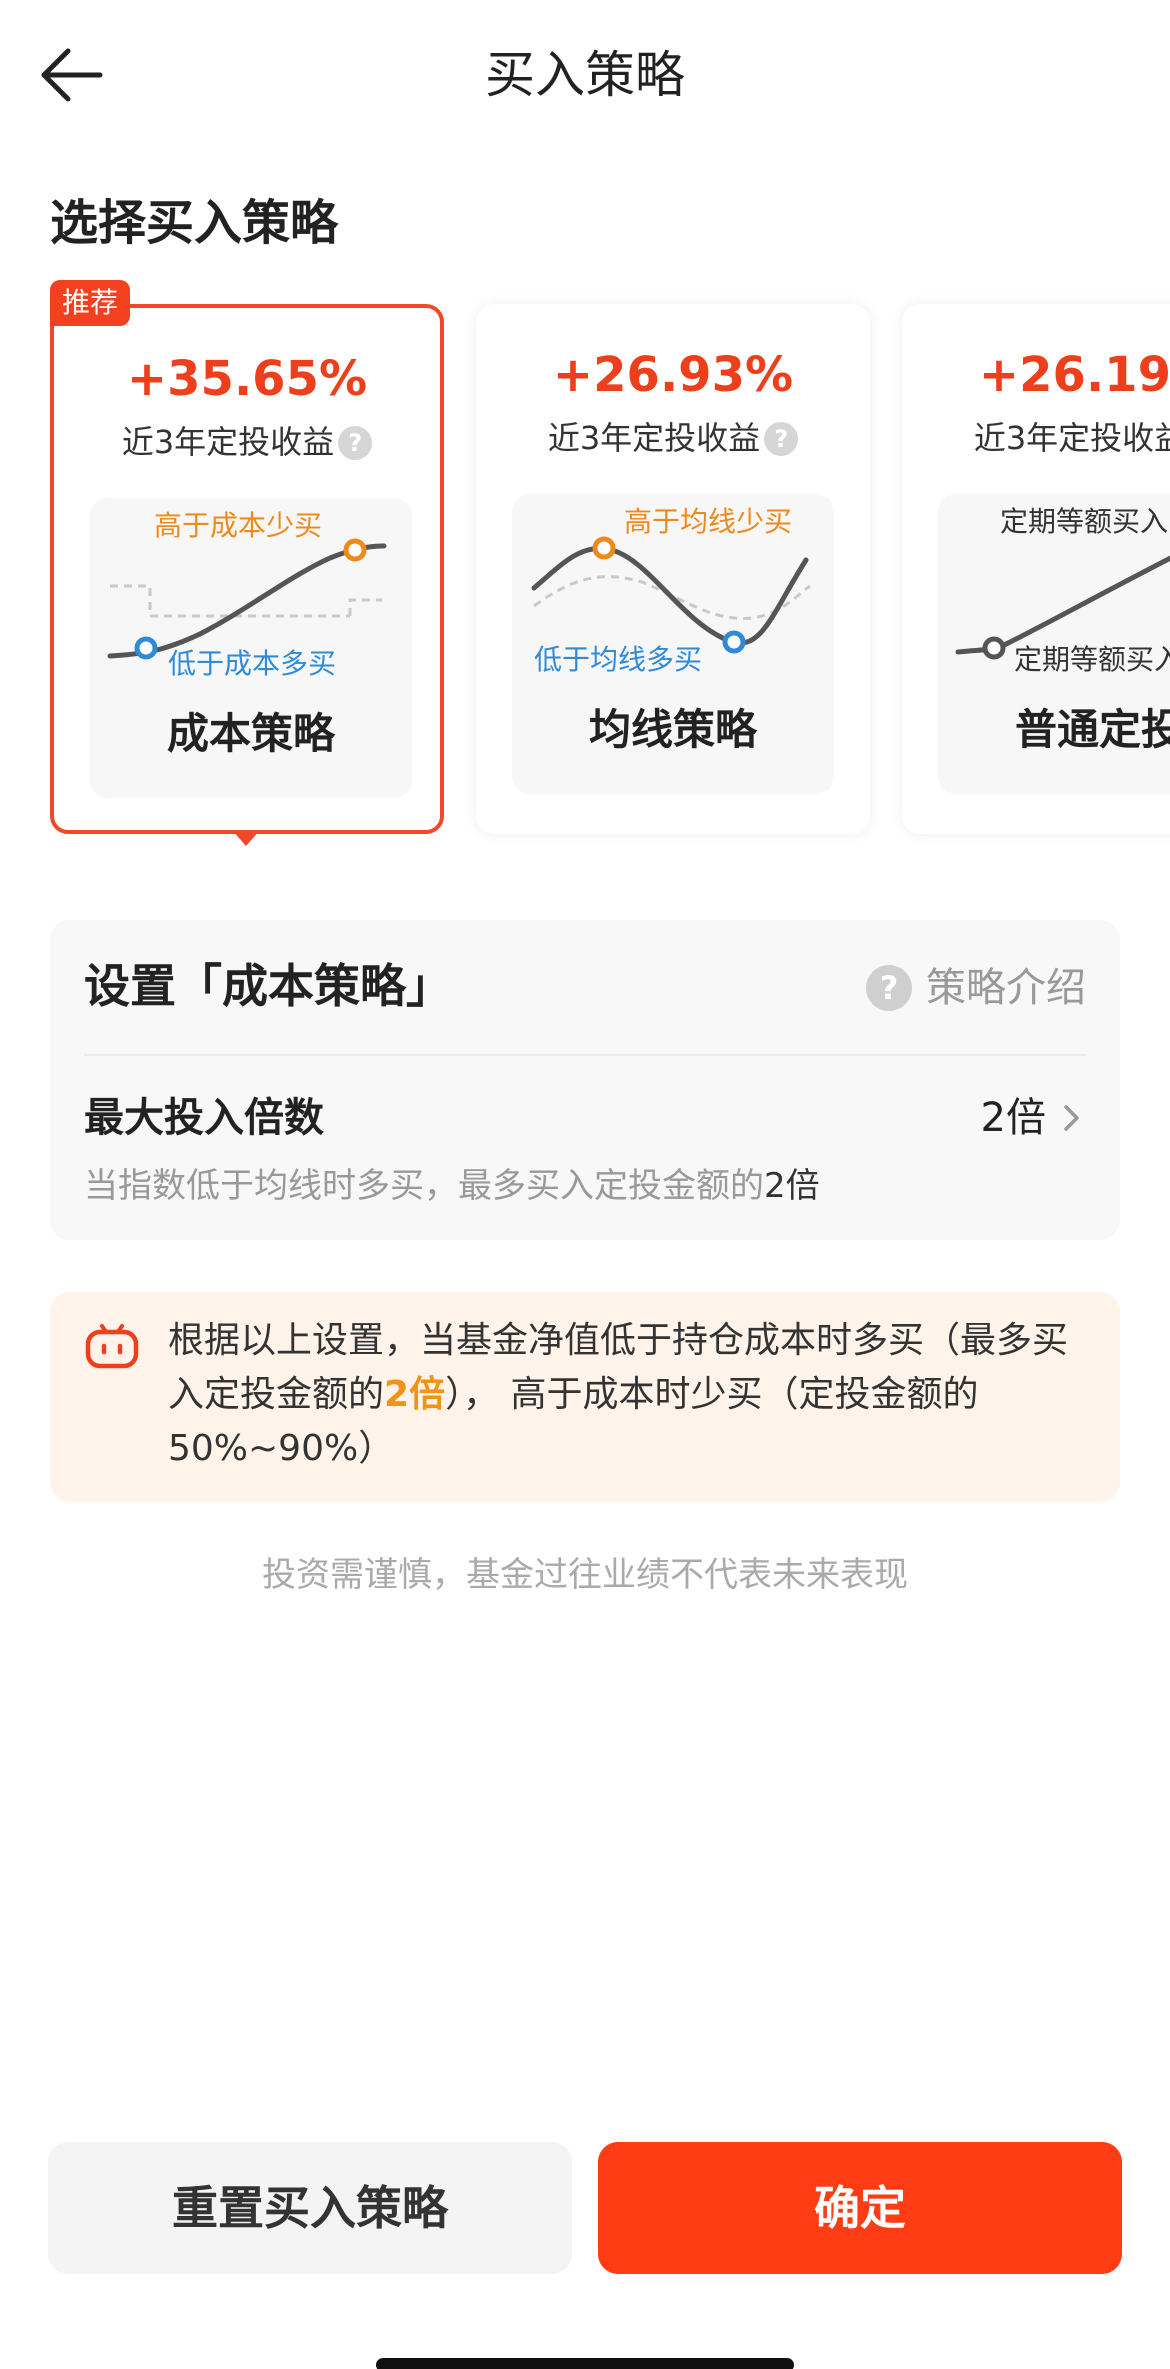  What do you see at coordinates (618, 659) in the screenshot?
I see `bottom-label: 低于均线多买` at bounding box center [618, 659].